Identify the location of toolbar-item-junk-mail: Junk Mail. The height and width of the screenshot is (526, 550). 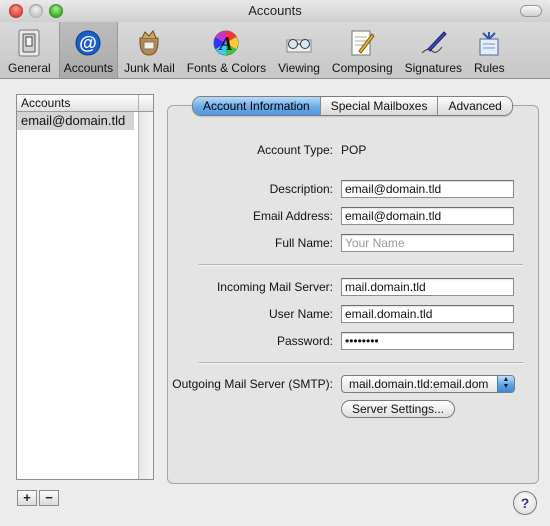
(149, 50).